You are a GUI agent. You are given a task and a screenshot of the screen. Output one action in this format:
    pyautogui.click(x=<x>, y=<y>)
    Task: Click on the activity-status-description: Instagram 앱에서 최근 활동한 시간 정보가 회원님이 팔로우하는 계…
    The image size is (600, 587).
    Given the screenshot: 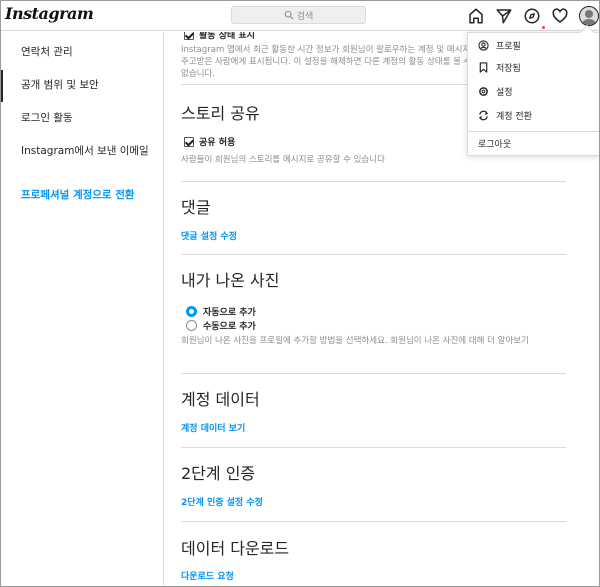 What is the action you would take?
    pyautogui.click(x=330, y=62)
    